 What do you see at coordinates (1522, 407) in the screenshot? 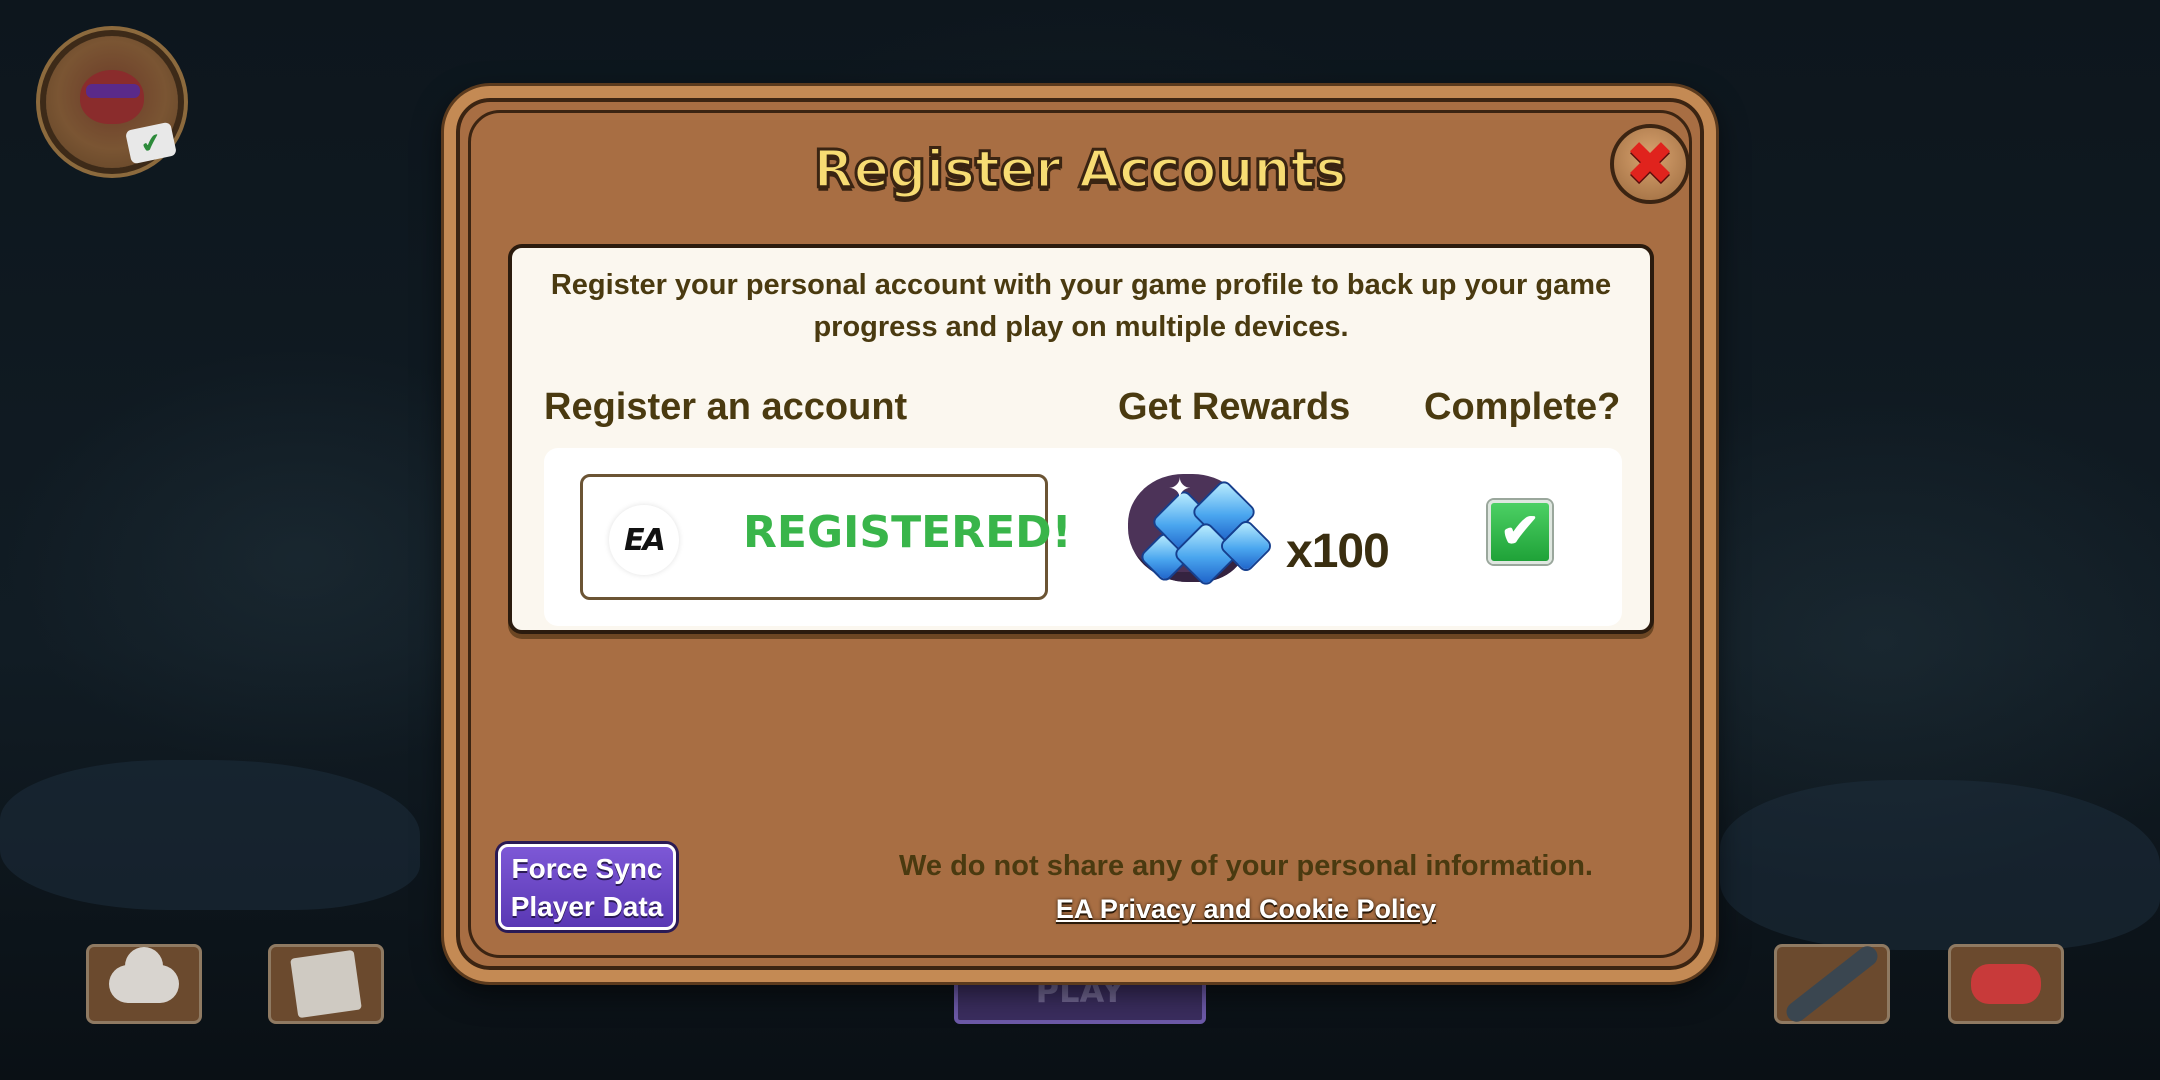
I see `column-header-complete: Complete?` at bounding box center [1522, 407].